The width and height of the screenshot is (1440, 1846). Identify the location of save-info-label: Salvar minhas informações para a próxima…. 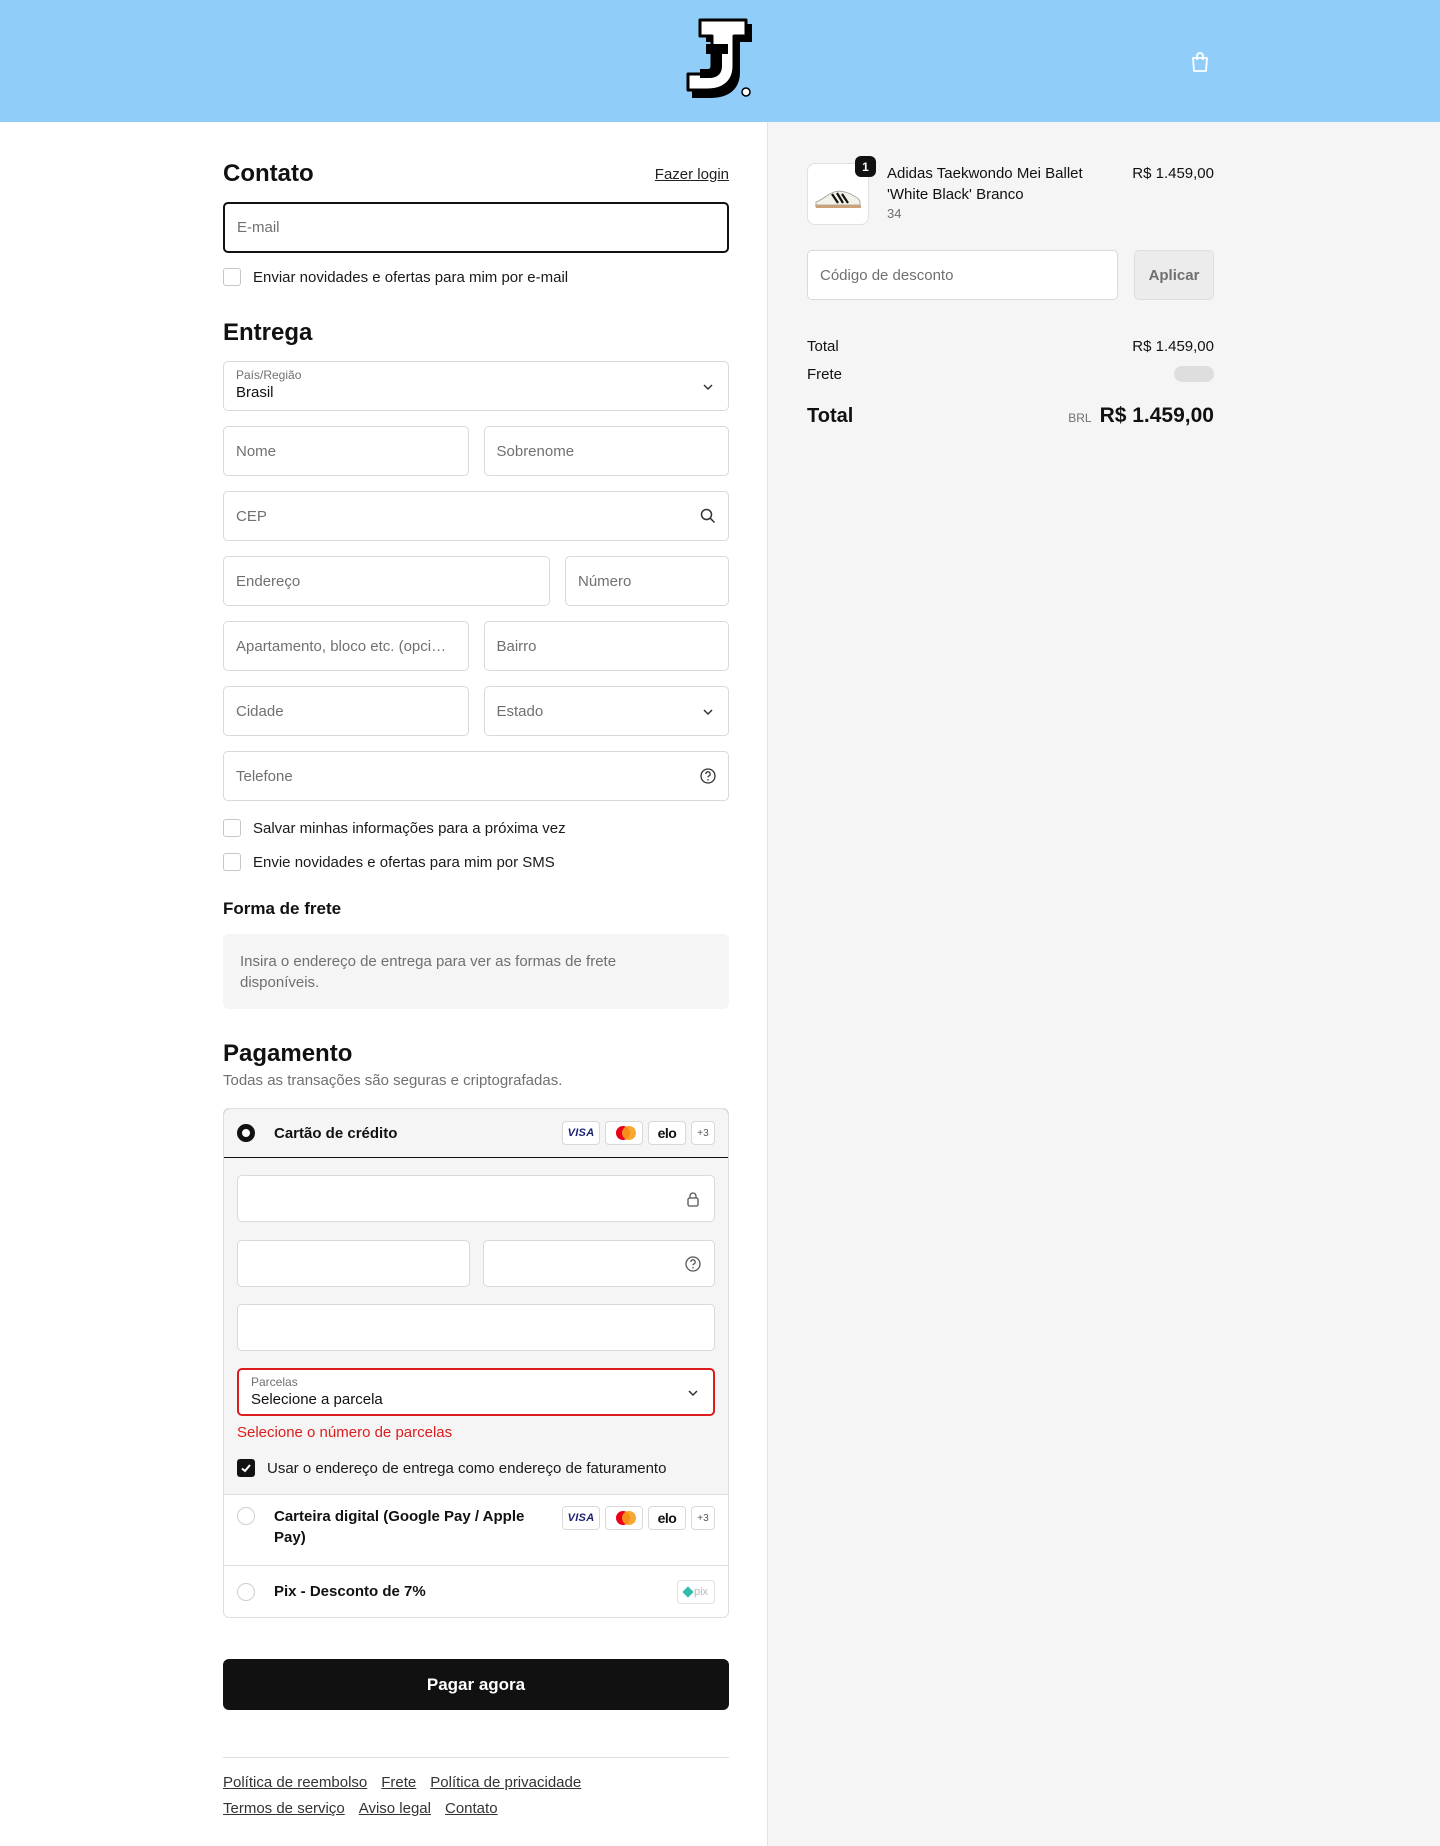
(409, 828).